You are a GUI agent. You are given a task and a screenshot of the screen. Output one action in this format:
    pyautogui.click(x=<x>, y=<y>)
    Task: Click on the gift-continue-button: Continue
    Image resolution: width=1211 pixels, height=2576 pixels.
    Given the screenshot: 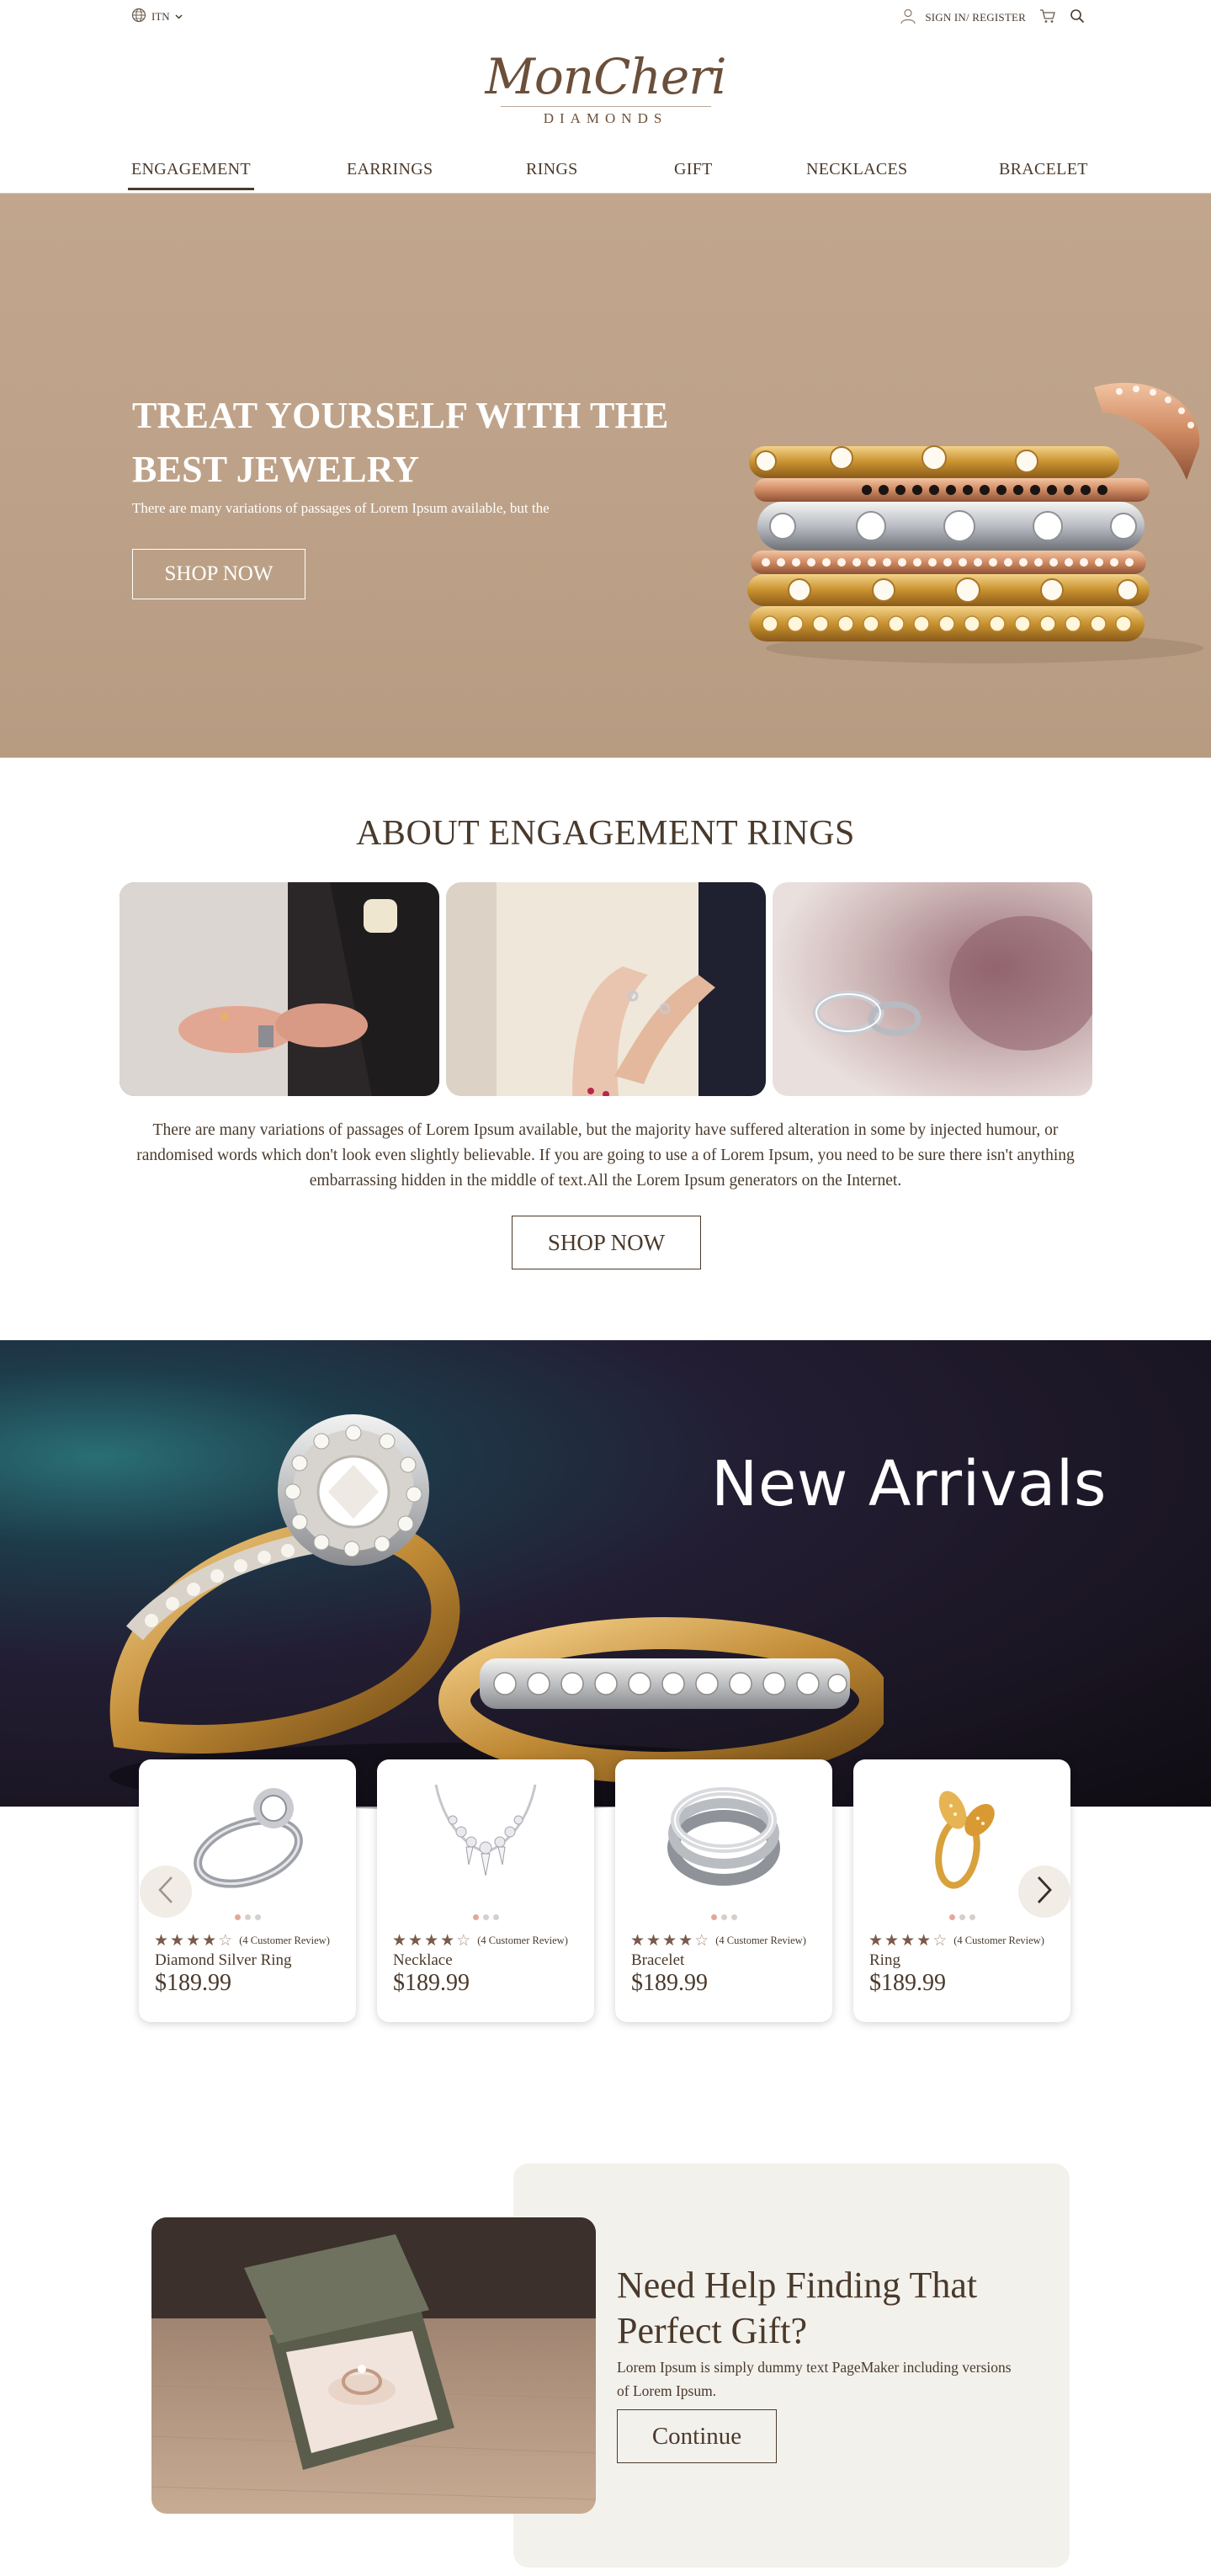 What is the action you would take?
    pyautogui.click(x=697, y=2436)
    